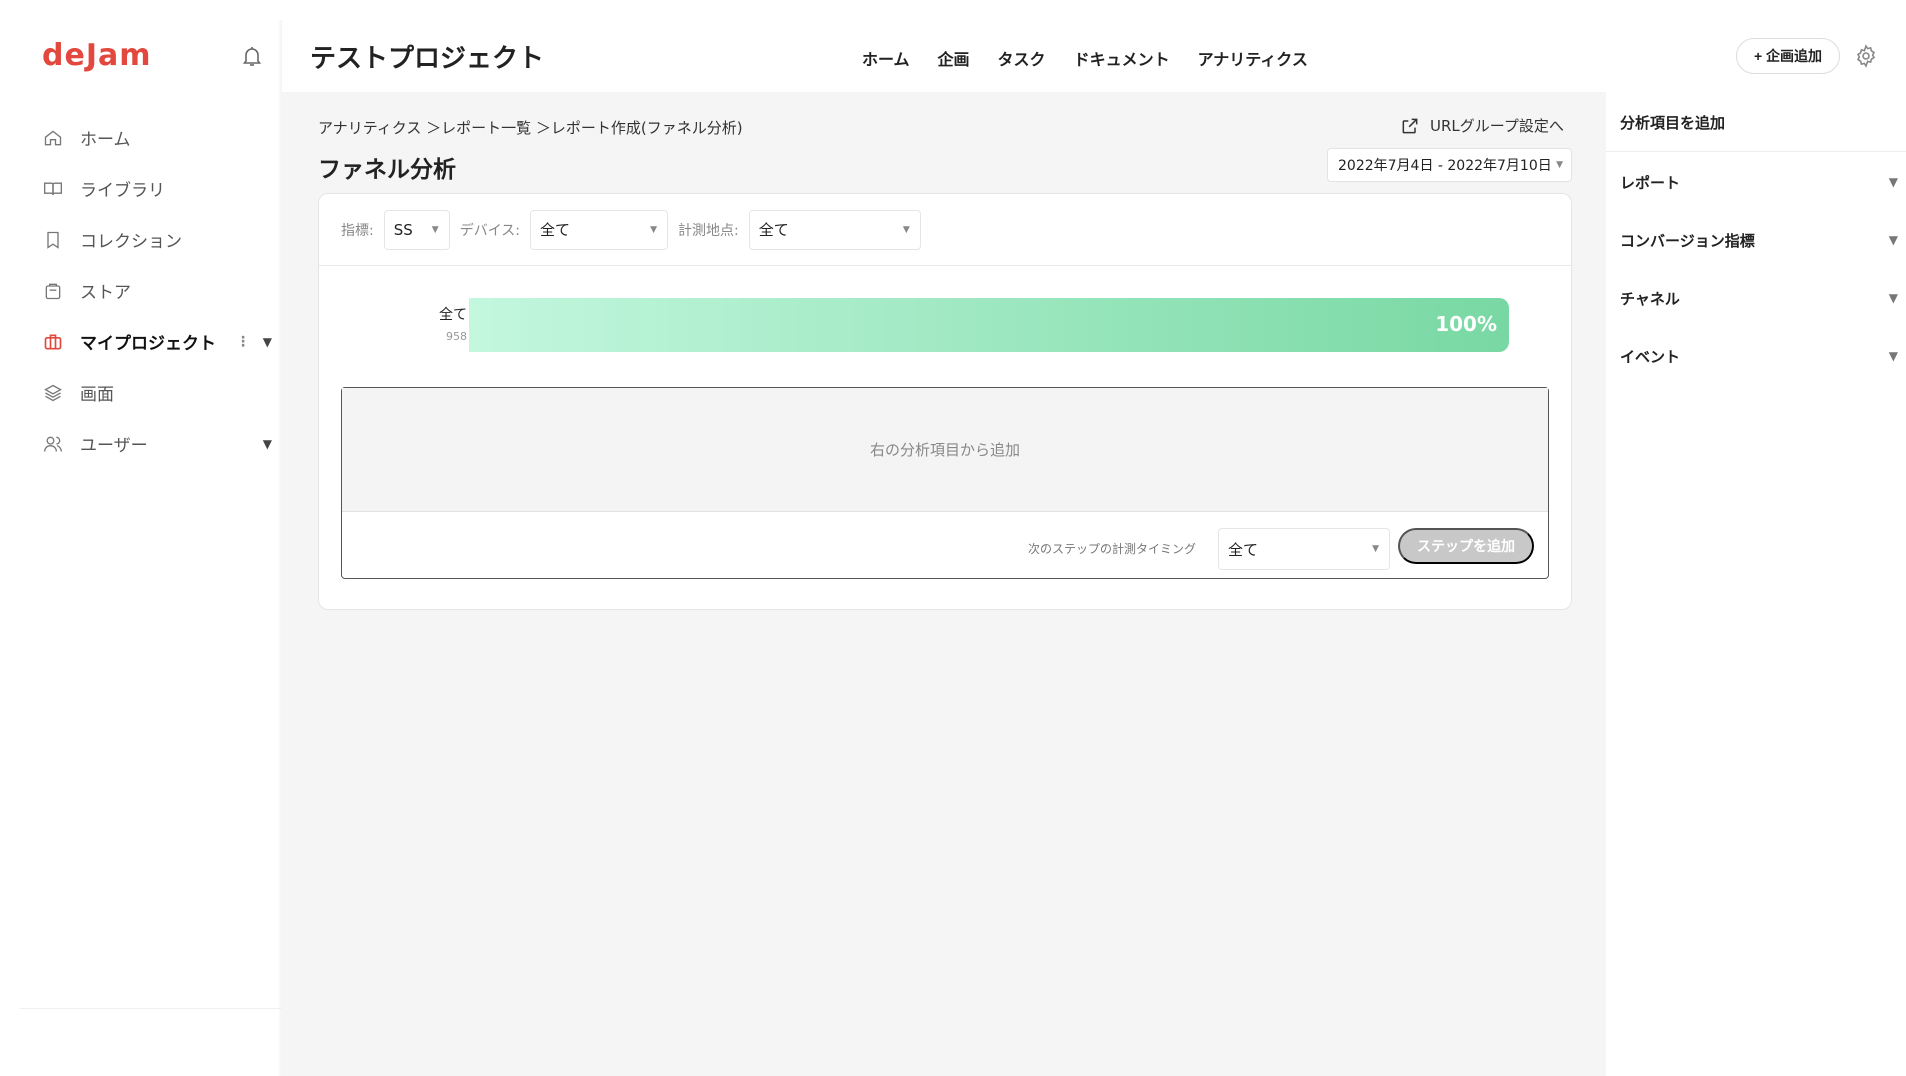  Describe the element at coordinates (1466, 546) in the screenshot. I see `add-step-button: ステップを追加` at that location.